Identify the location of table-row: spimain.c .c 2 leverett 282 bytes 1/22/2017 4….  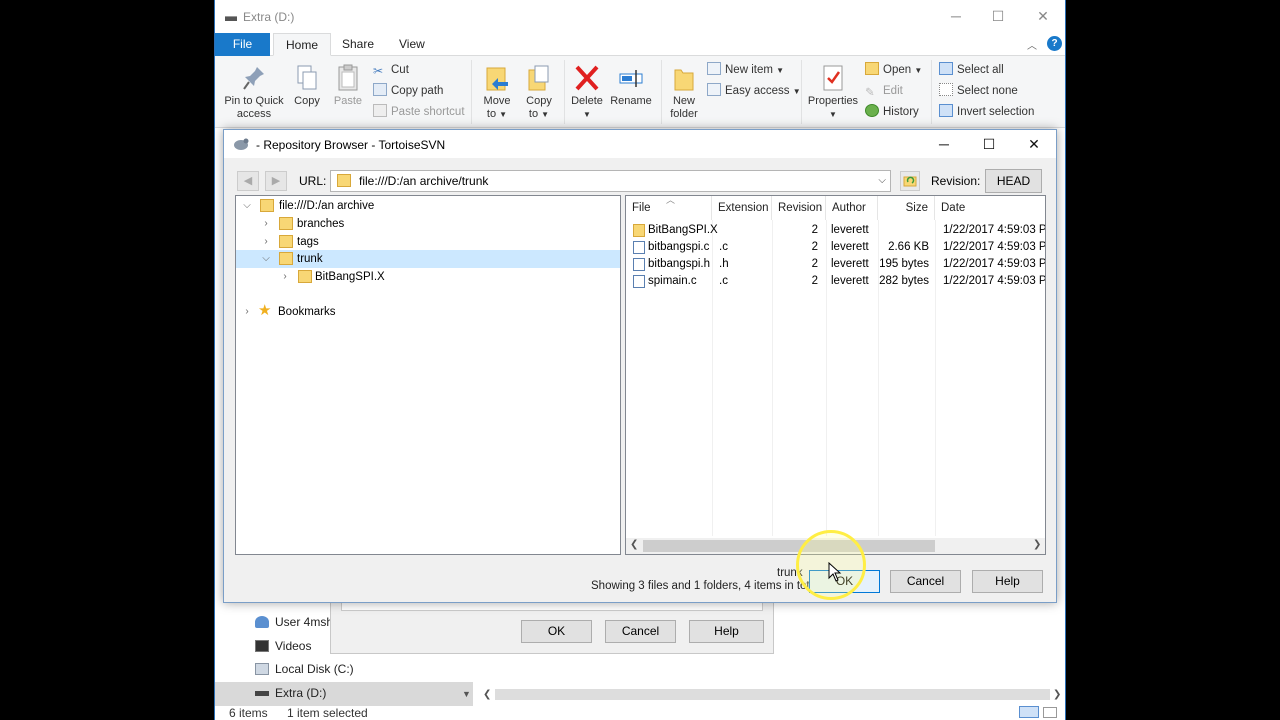
(835, 281).